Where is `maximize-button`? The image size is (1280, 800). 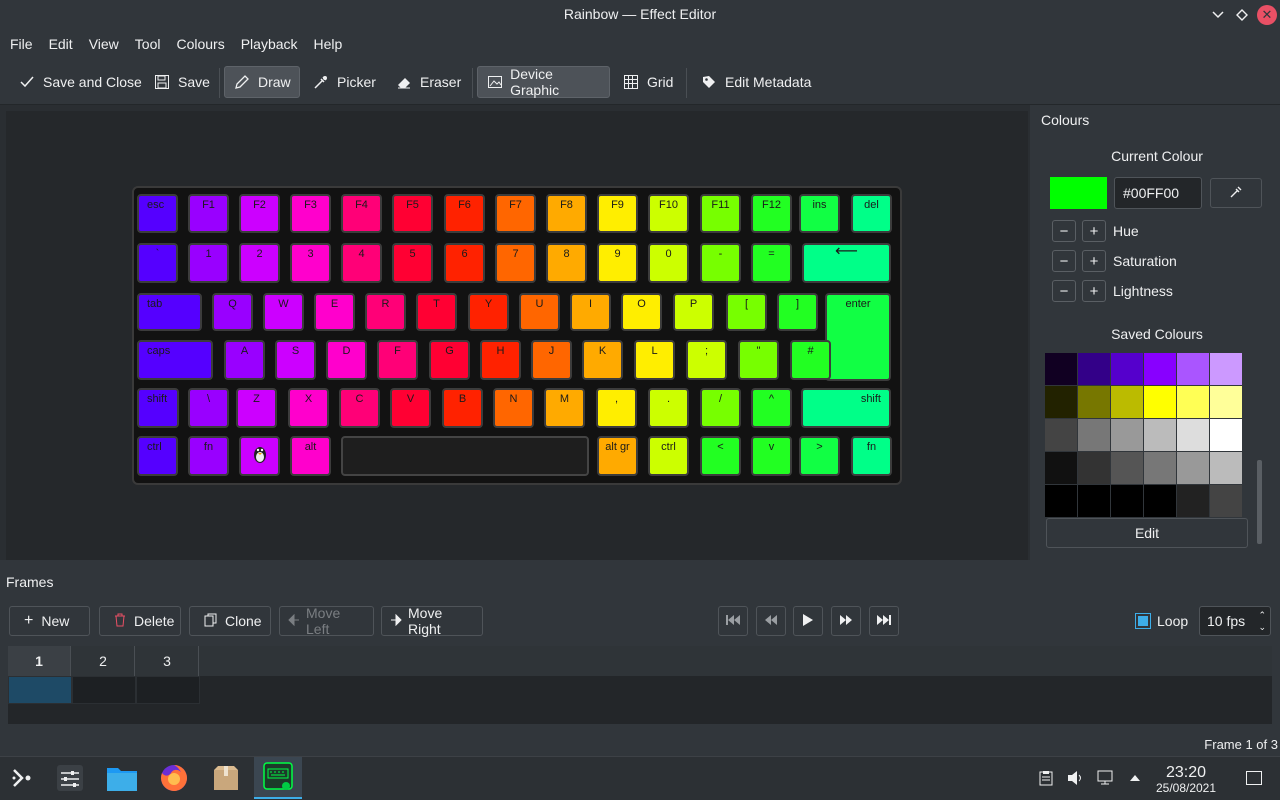
maximize-button is located at coordinates (1242, 15).